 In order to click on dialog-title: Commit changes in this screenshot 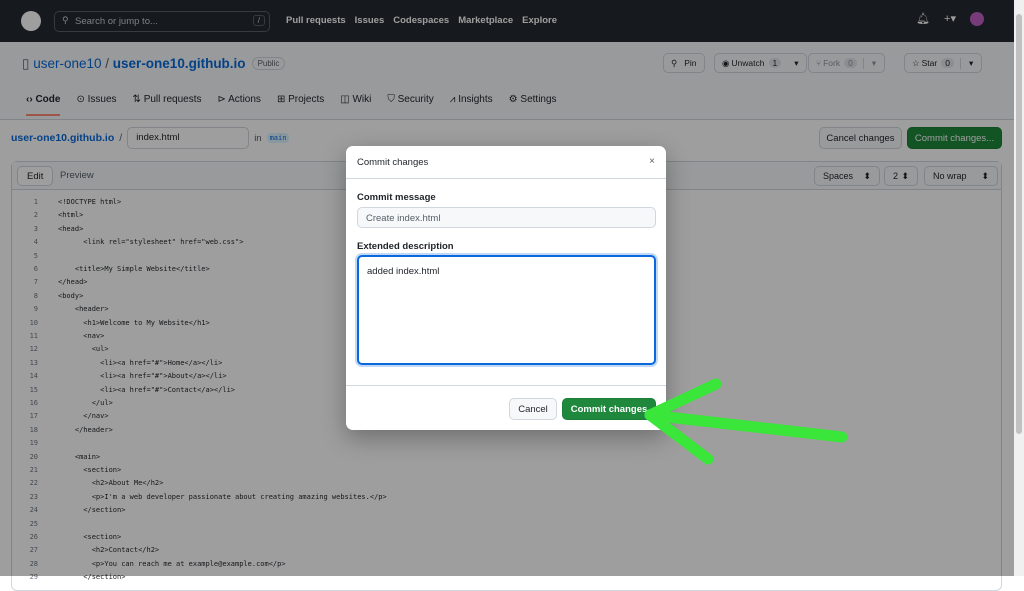, I will do `click(393, 162)`.